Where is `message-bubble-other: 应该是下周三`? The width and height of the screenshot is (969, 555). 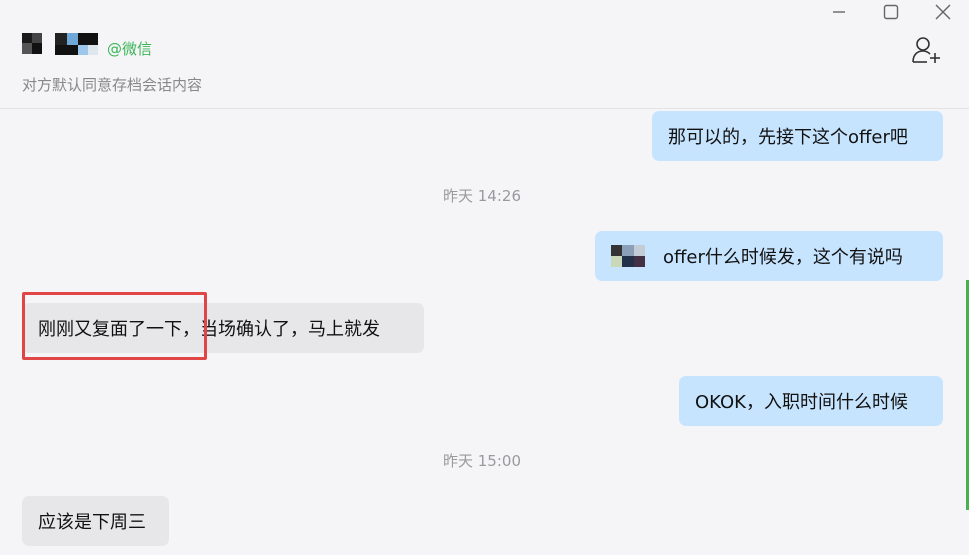 message-bubble-other: 应该是下周三 is located at coordinates (95, 521).